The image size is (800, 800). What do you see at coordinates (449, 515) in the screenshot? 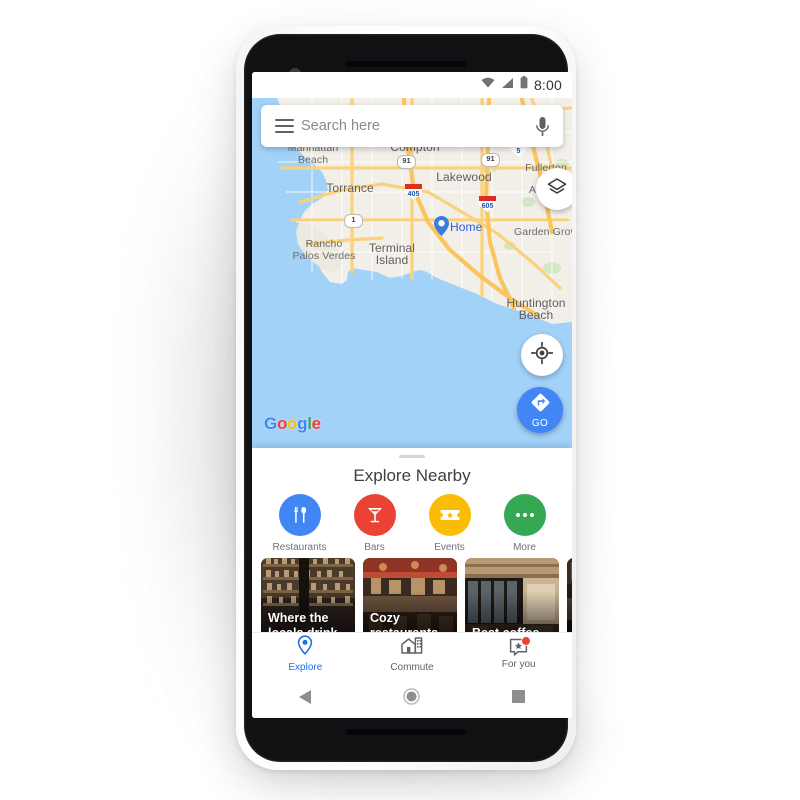
I see `ticket-star-icon` at bounding box center [449, 515].